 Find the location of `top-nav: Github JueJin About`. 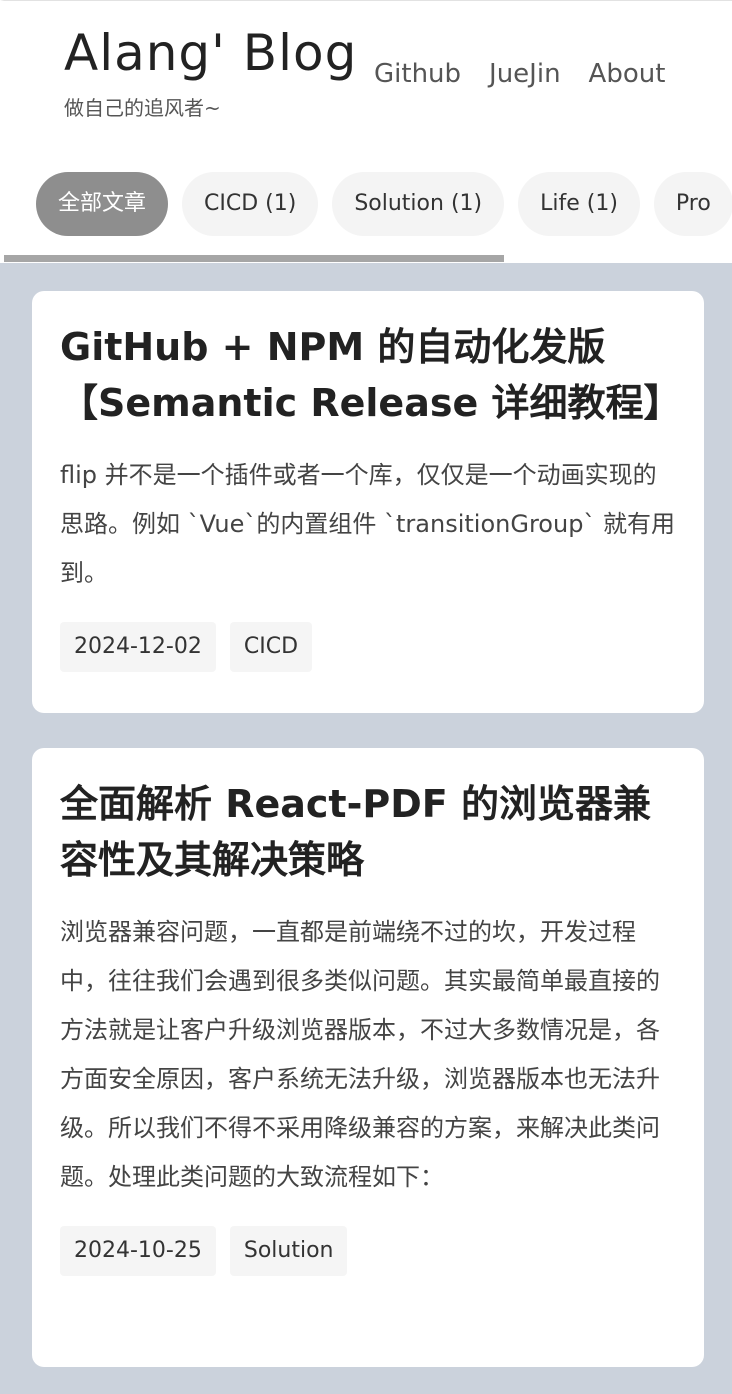

top-nav: Github JueJin About is located at coordinates (519, 74).